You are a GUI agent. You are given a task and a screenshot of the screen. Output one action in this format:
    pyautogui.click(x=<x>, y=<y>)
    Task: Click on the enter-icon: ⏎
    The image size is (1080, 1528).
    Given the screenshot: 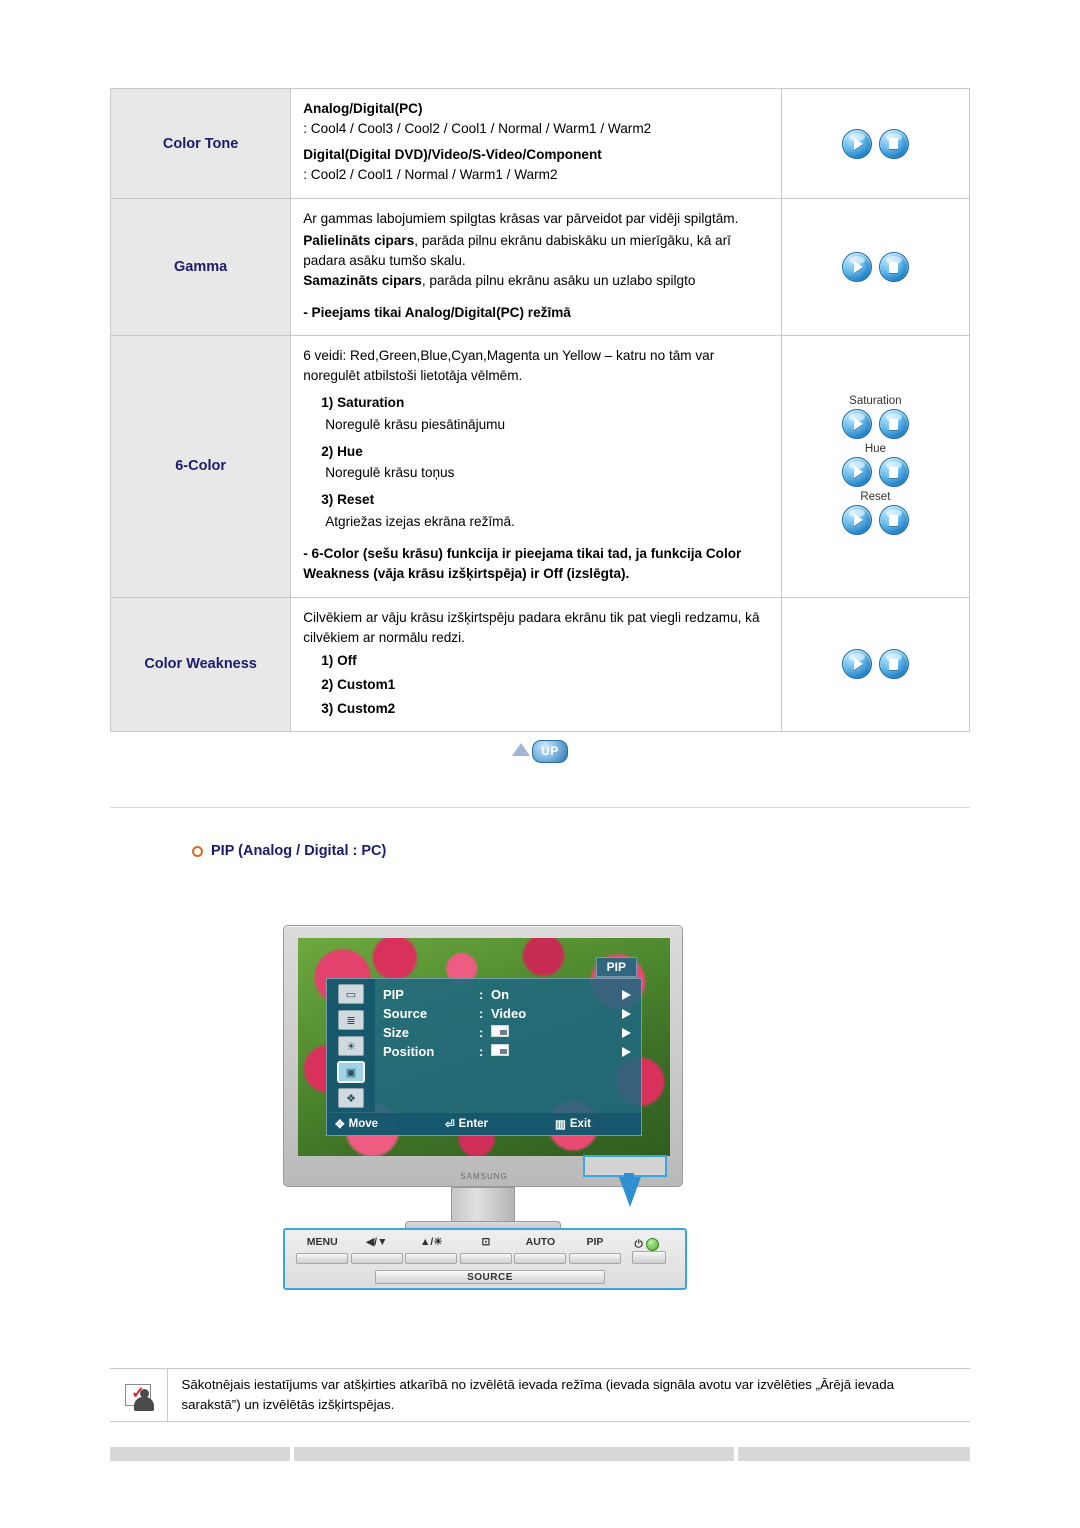 What is the action you would take?
    pyautogui.click(x=450, y=1125)
    